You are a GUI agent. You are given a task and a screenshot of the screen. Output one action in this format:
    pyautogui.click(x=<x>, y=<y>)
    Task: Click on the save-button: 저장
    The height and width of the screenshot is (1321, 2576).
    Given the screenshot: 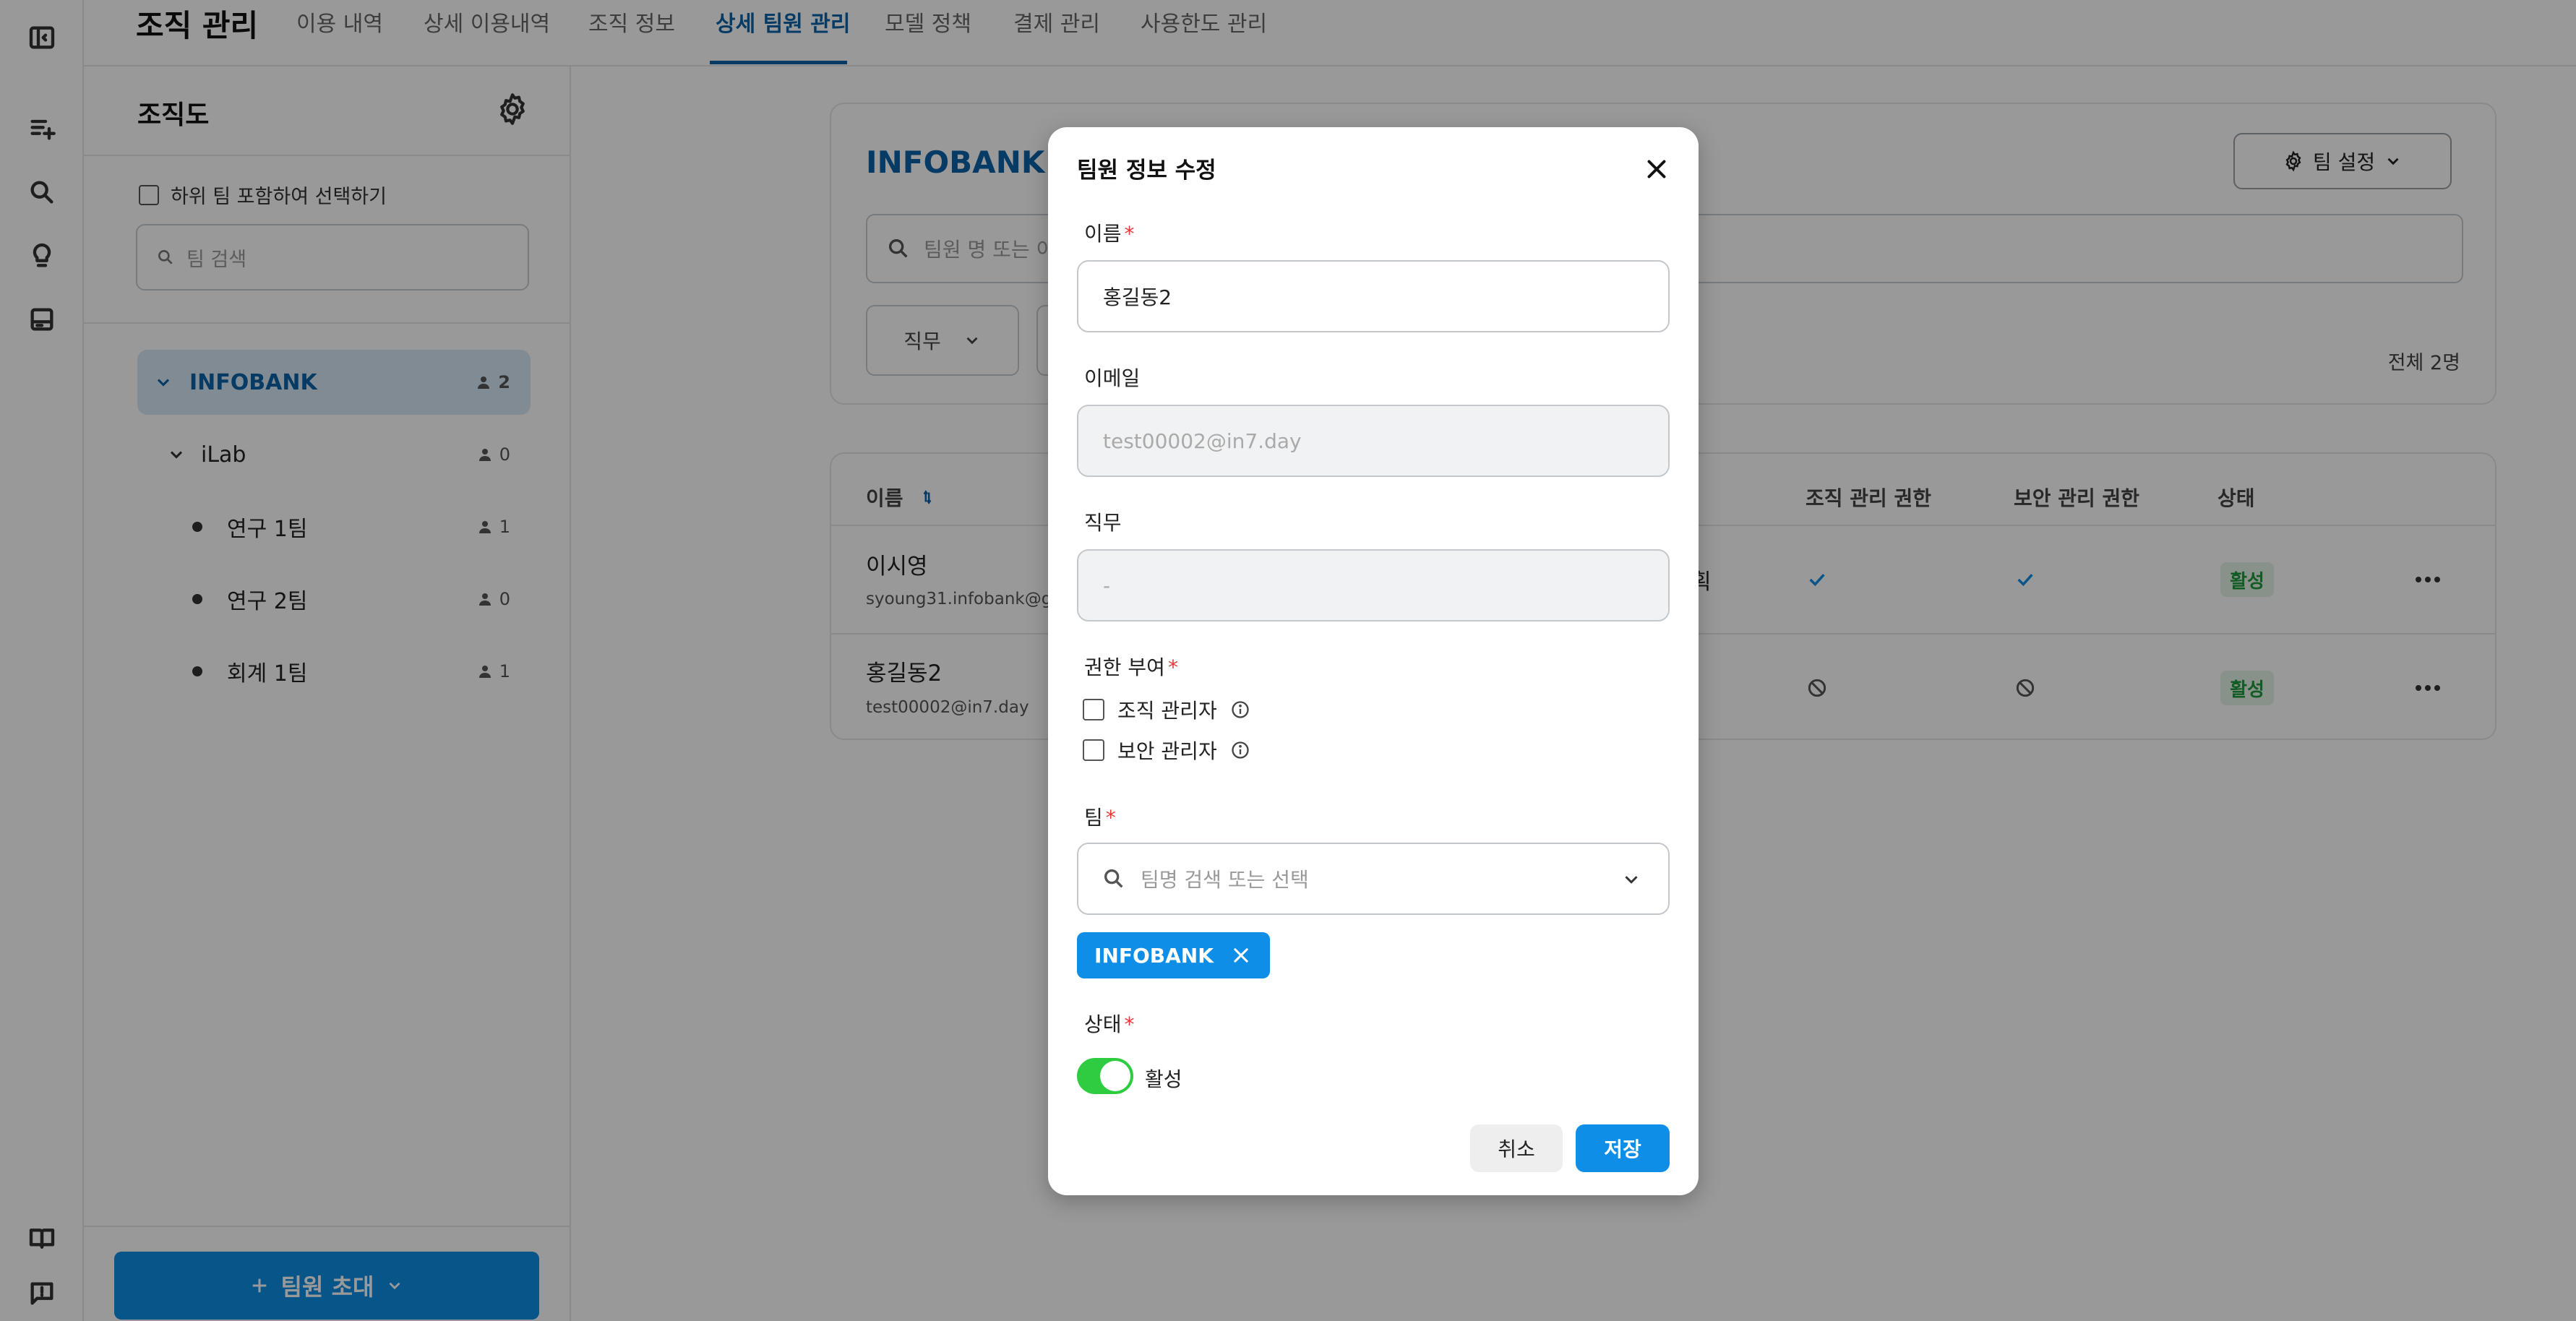 What is the action you would take?
    pyautogui.click(x=1623, y=1148)
    